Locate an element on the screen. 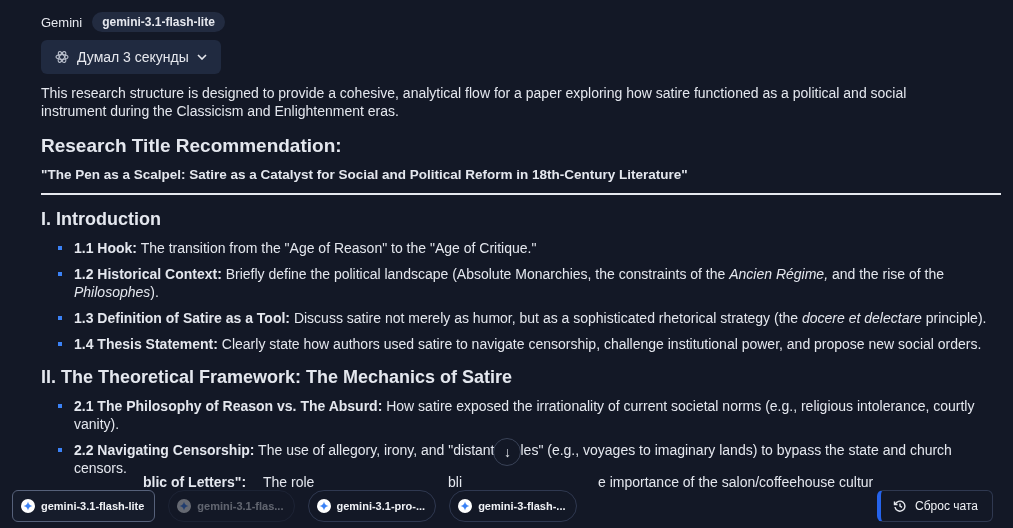 The height and width of the screenshot is (528, 1013). model-tag: gemini-3.1-flash-lite is located at coordinates (158, 22).